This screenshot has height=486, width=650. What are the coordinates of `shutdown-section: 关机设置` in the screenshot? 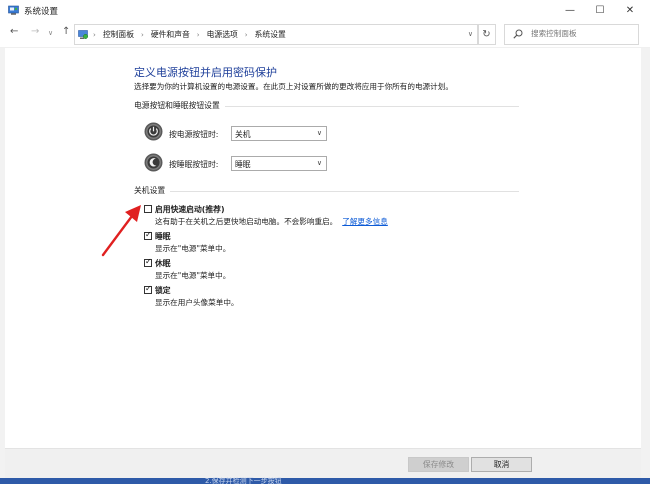 It's located at (326, 191).